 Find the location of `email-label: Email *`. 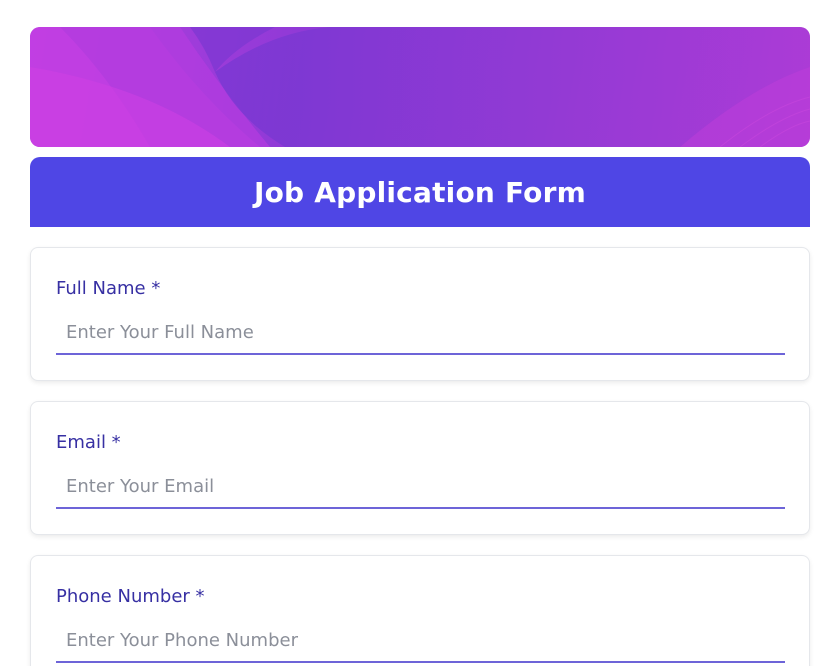

email-label: Email * is located at coordinates (88, 442).